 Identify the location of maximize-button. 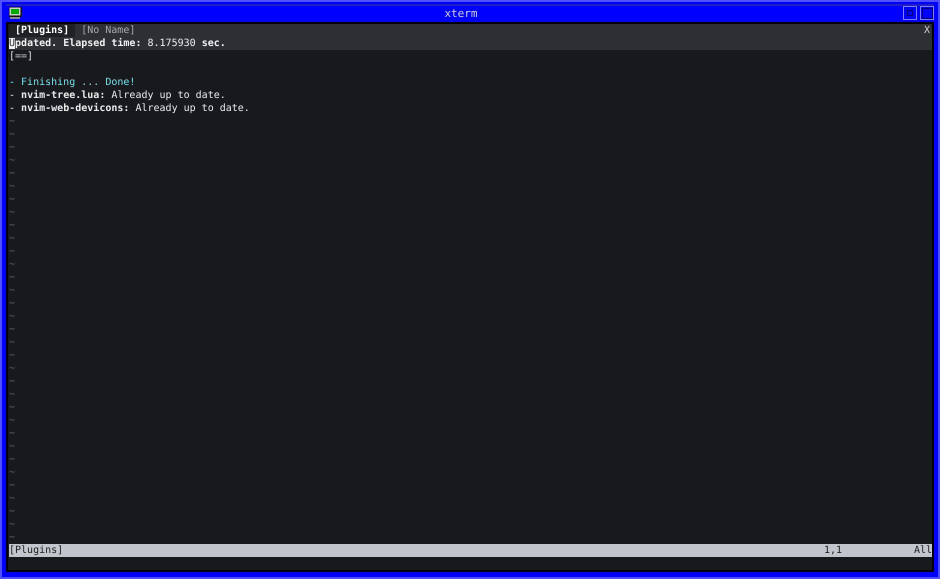
(927, 13).